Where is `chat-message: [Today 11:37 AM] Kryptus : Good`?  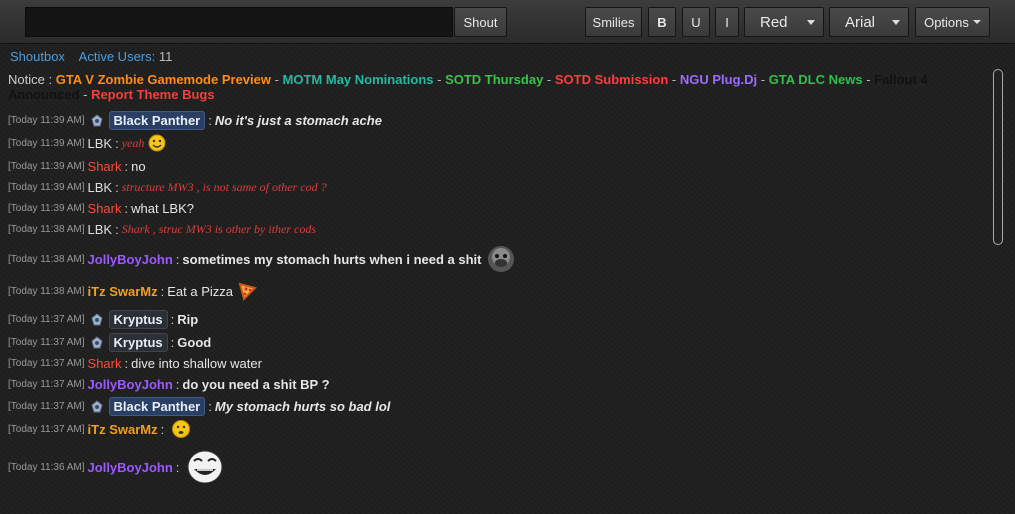 chat-message: [Today 11:37 AM] Kryptus : Good is located at coordinates (110, 342).